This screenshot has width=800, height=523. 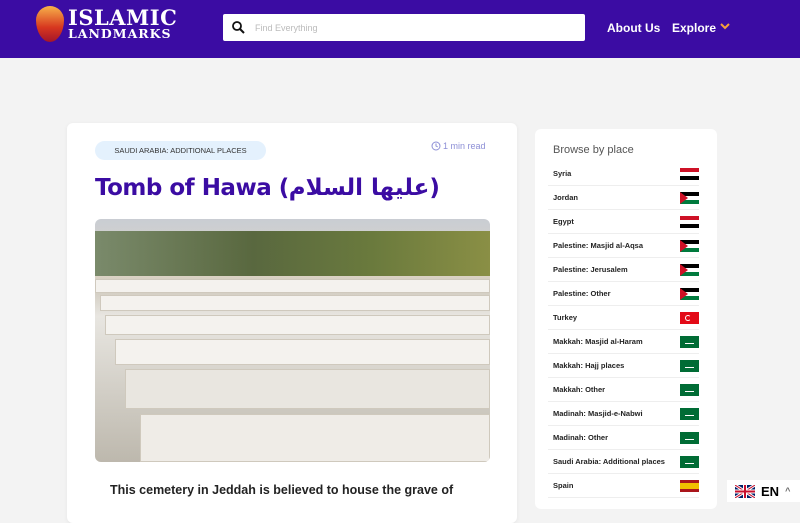 I want to click on sidebar-item-label: Syria, so click(x=562, y=173).